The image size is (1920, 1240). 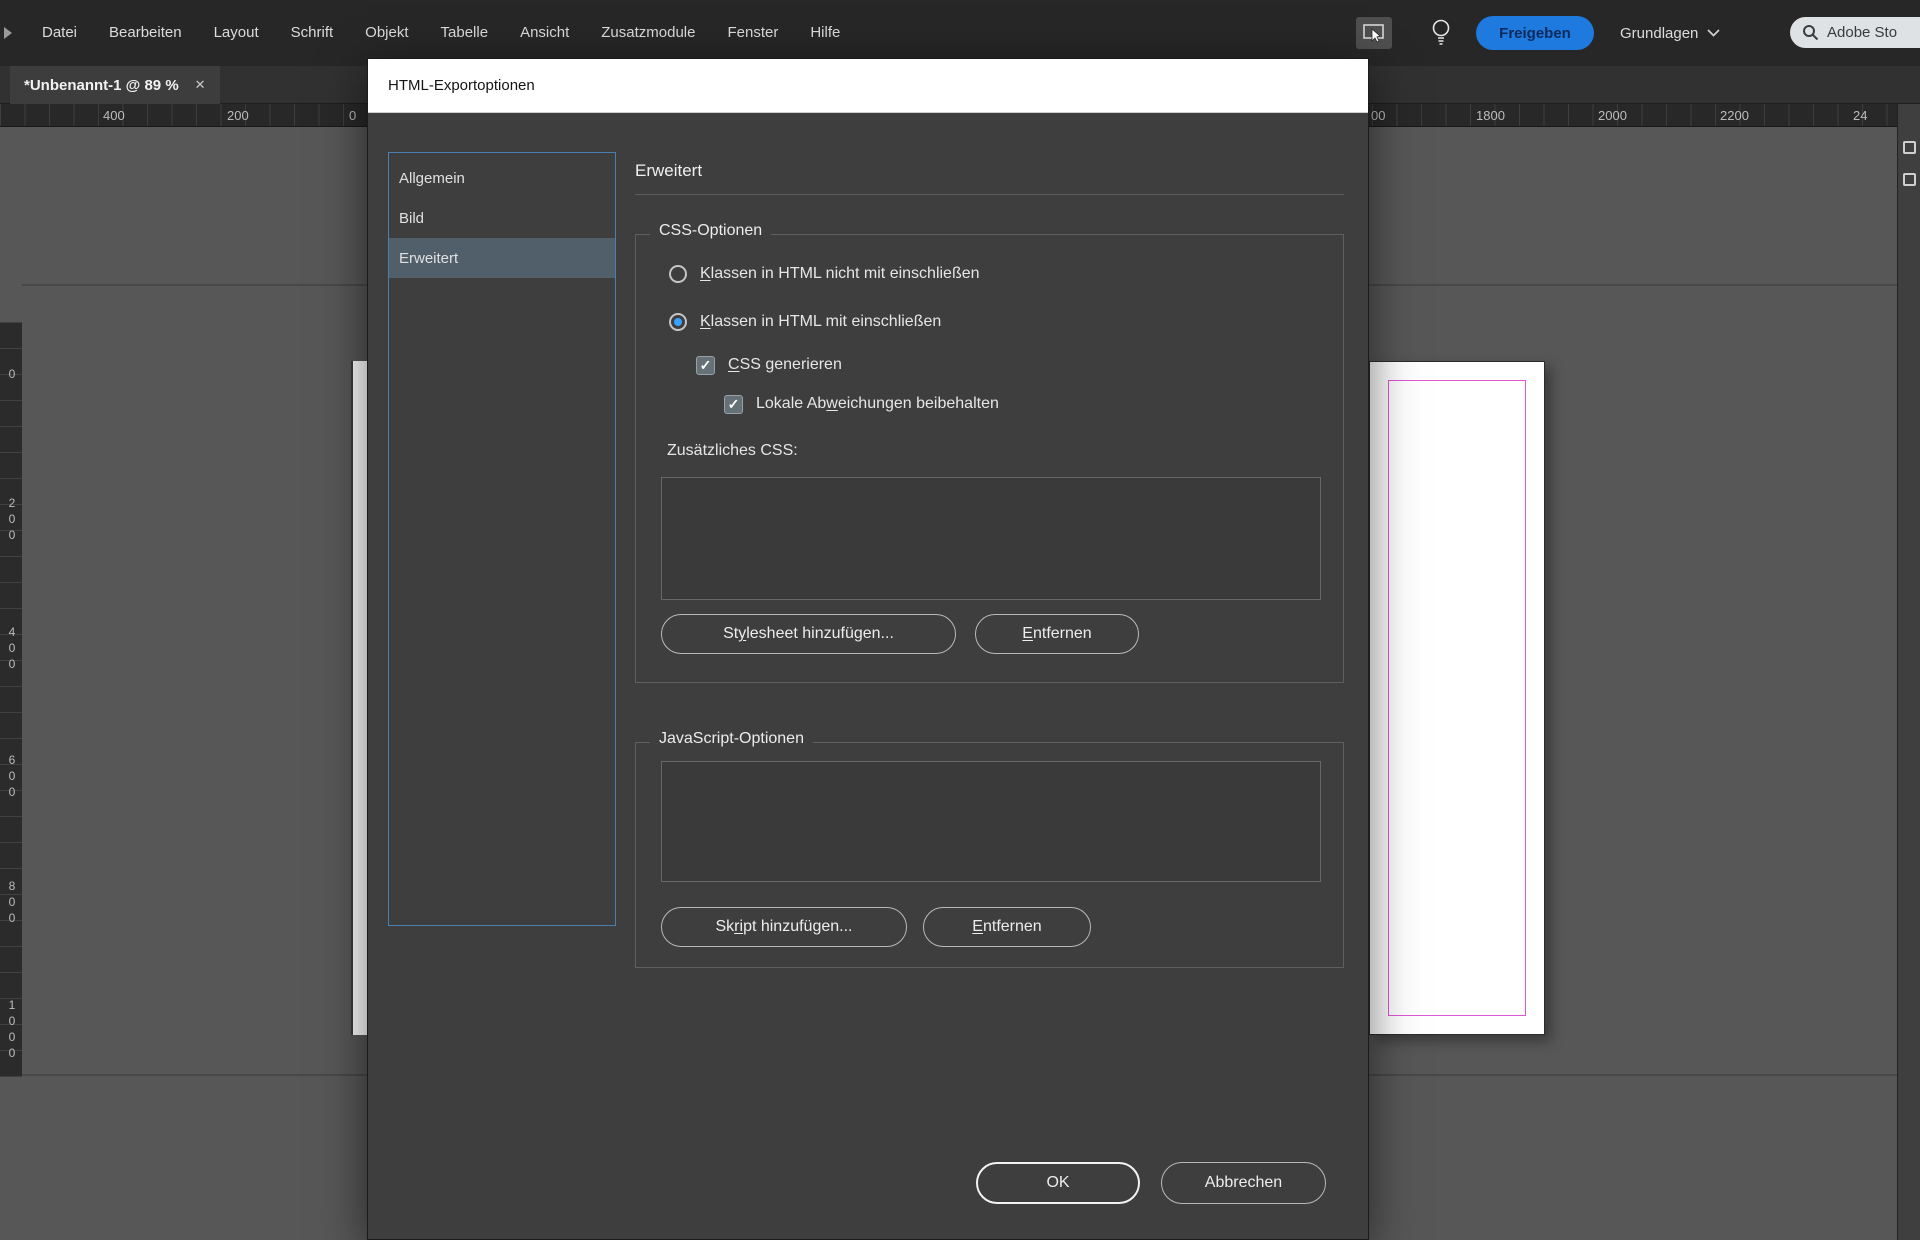 I want to click on checkbox-generate-css: ✓ CSS generieren, so click(x=769, y=365).